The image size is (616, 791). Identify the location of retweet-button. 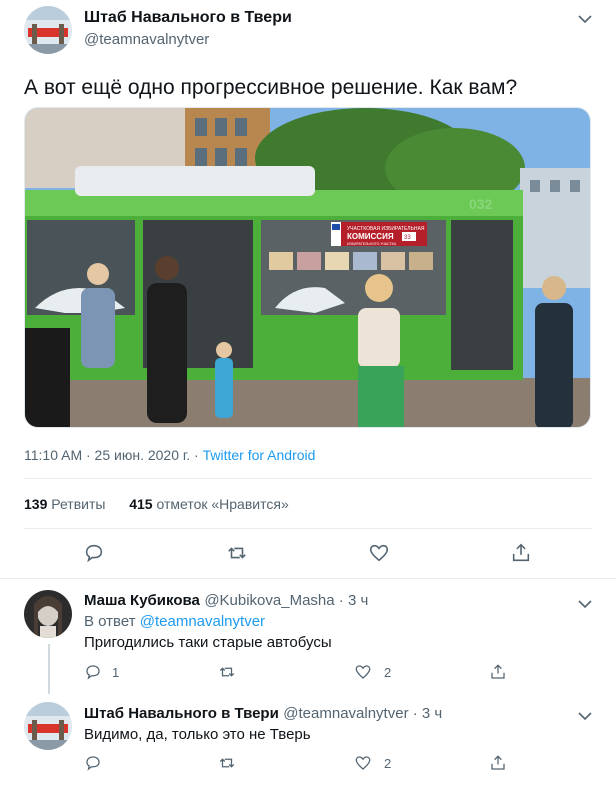
(237, 555).